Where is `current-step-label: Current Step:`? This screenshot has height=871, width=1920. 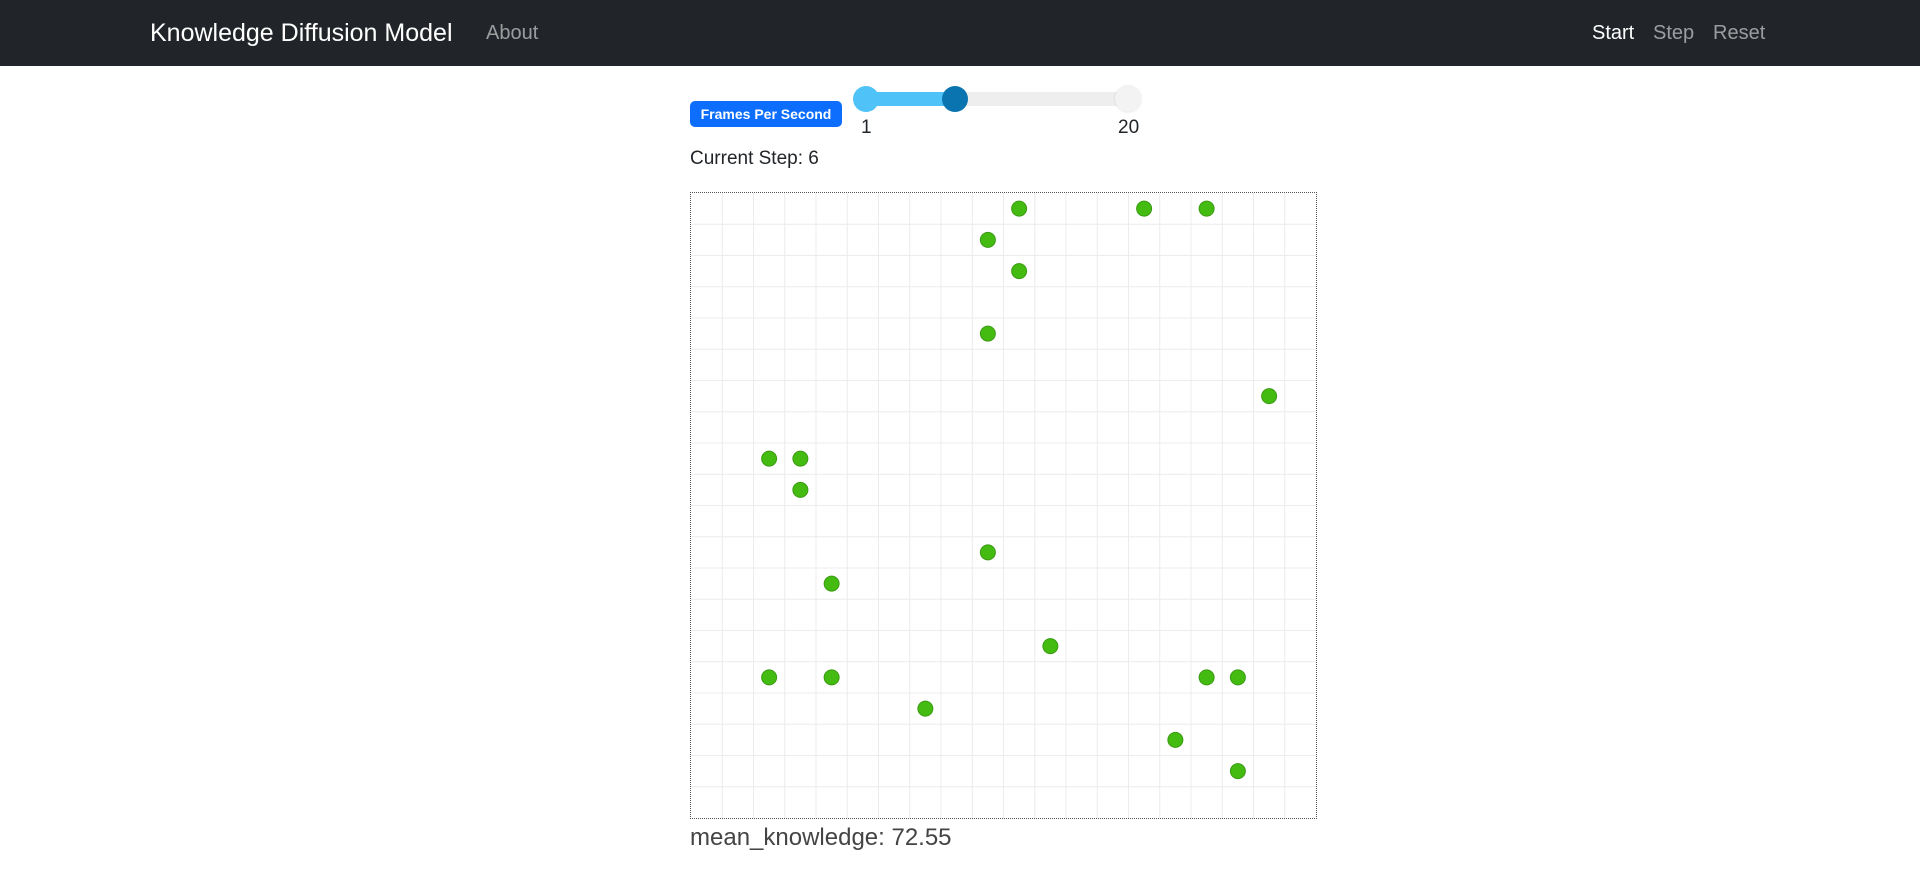
current-step-label: Current Step: is located at coordinates (749, 158).